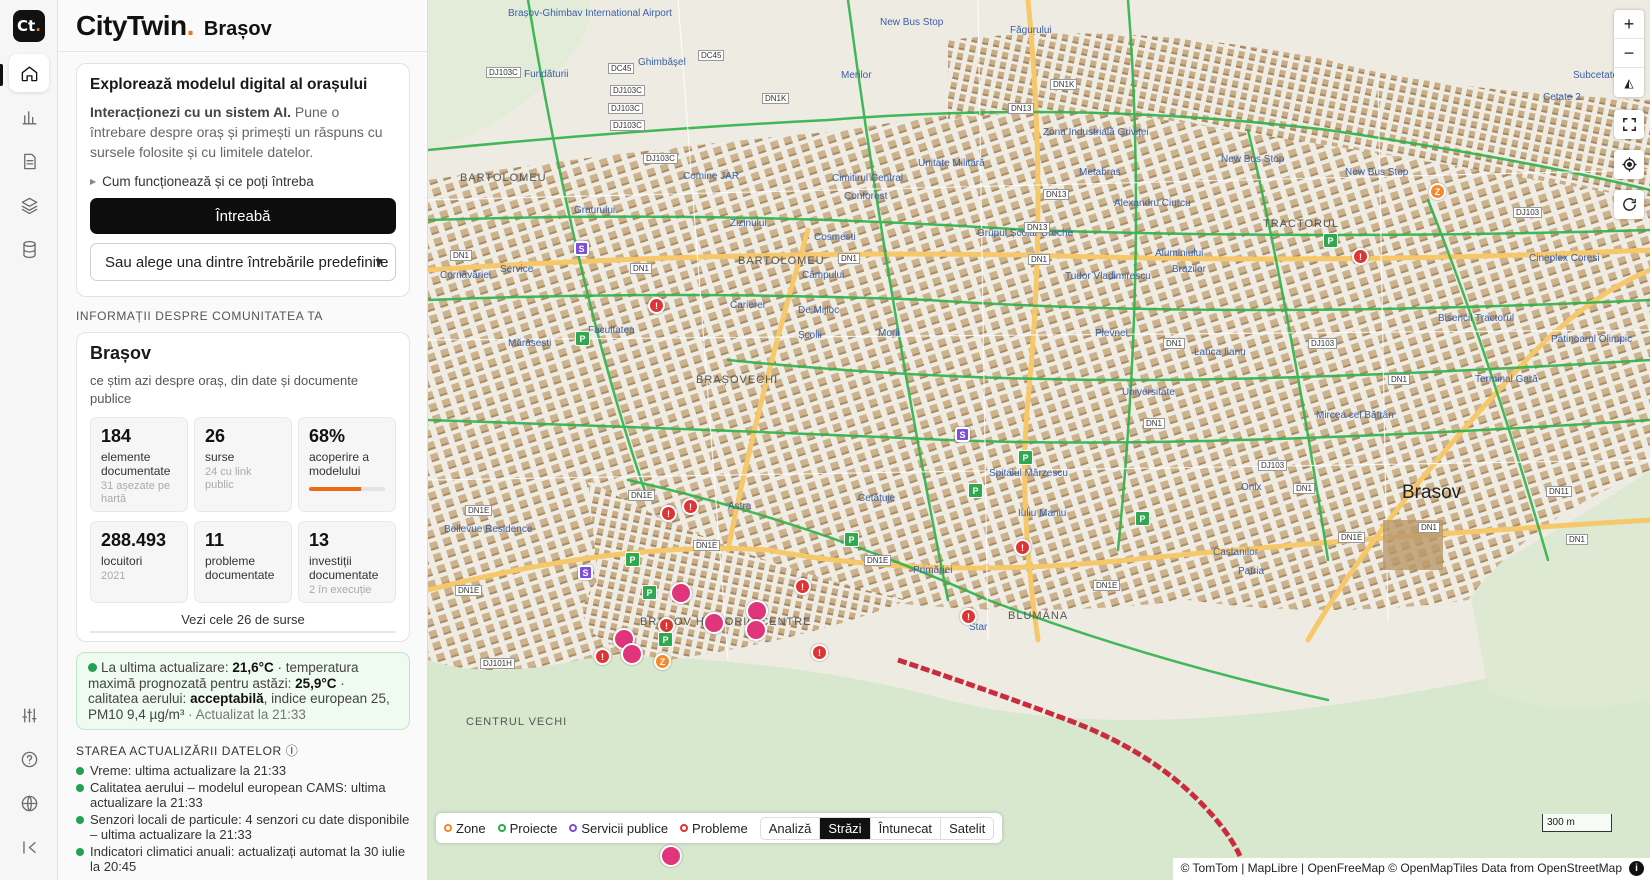 This screenshot has width=1650, height=880. Describe the element at coordinates (139, 562) in the screenshot. I see `stat-card: 288.493 locuitori 2021` at that location.